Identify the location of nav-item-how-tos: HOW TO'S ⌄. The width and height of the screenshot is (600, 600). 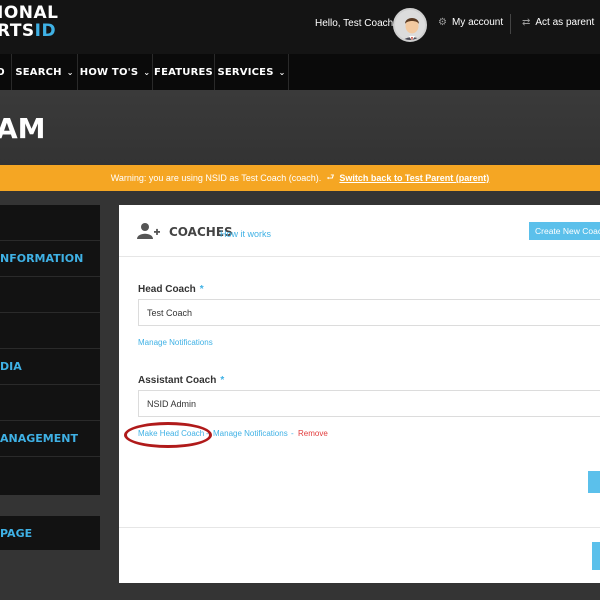
(115, 72).